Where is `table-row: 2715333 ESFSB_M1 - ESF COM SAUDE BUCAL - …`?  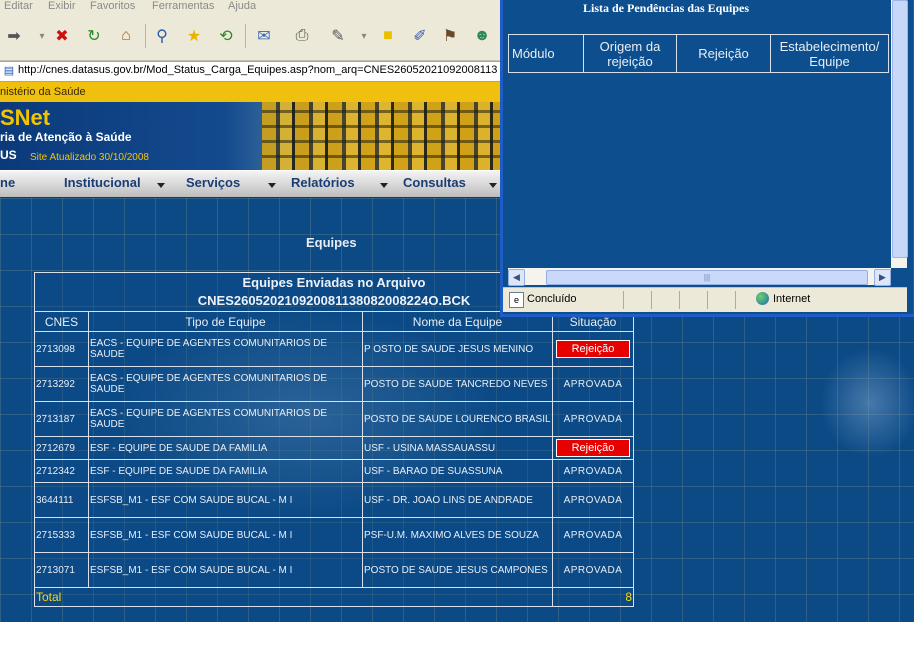 table-row: 2715333 ESFSB_M1 - ESF COM SAUDE BUCAL - … is located at coordinates (334, 535).